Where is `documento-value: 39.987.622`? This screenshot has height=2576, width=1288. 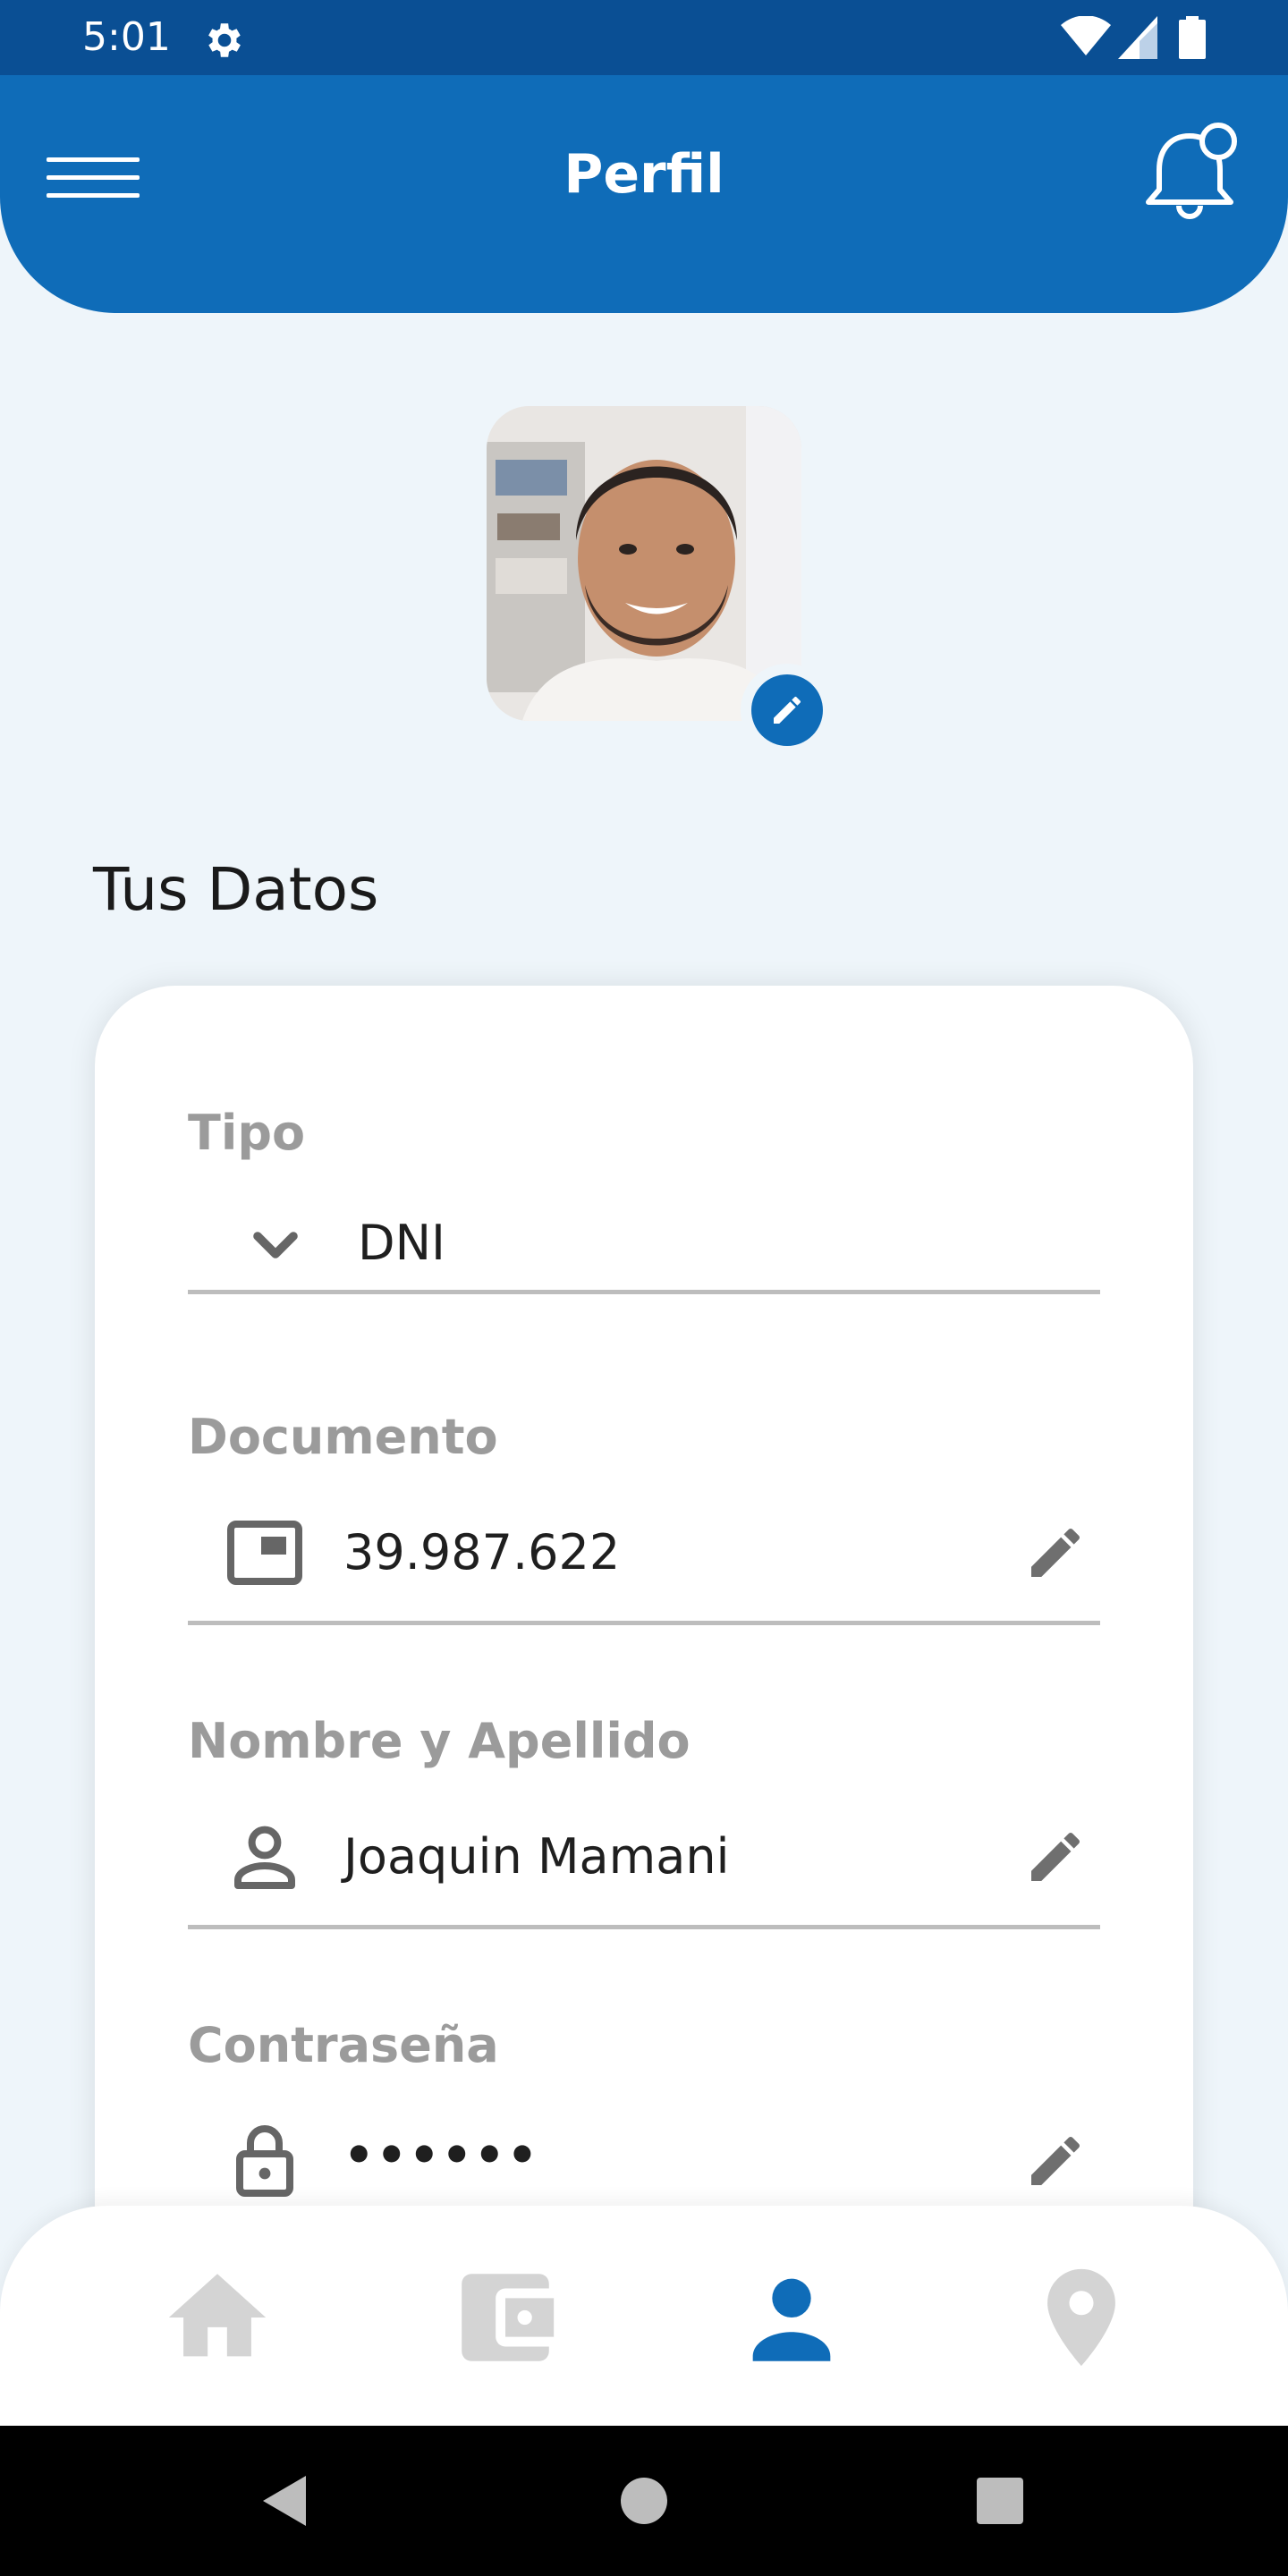 documento-value: 39.987.622 is located at coordinates (482, 1552).